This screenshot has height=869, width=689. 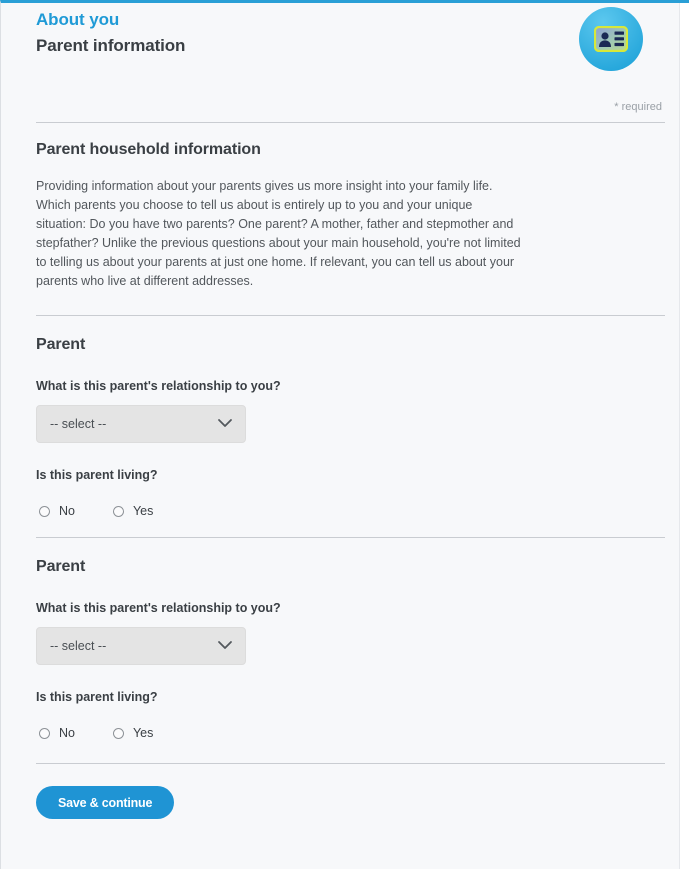 I want to click on required-note: * required, so click(x=638, y=107).